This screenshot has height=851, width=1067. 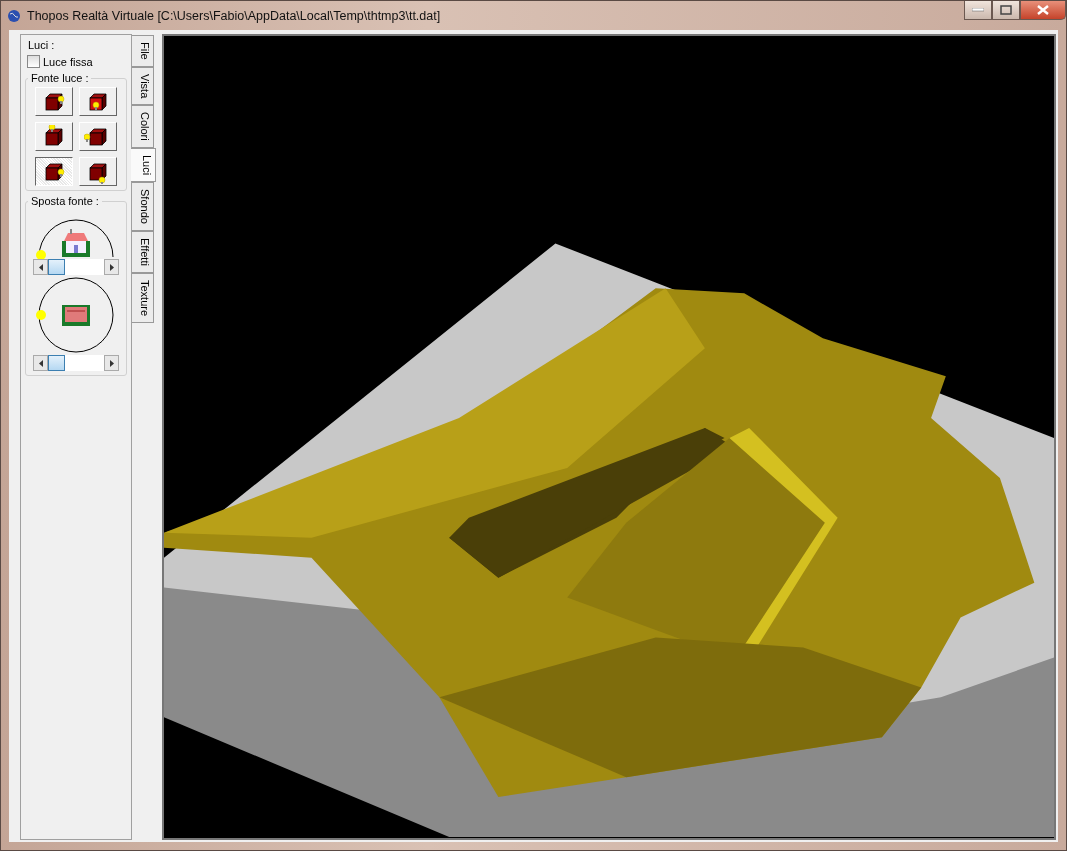 What do you see at coordinates (143, 51) in the screenshot?
I see `vertical-tab: File` at bounding box center [143, 51].